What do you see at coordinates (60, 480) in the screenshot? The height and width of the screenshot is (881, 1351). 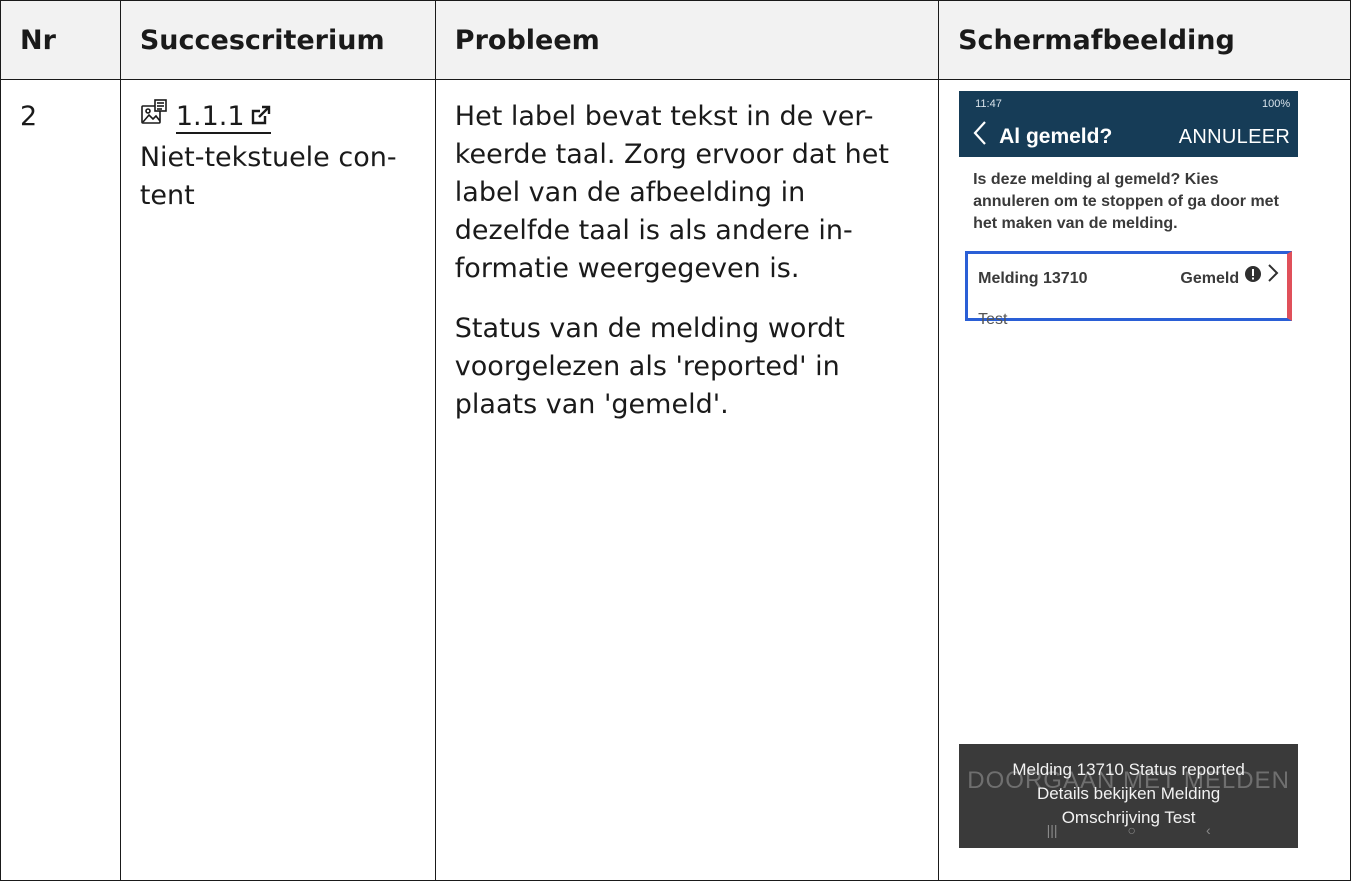 I see `cell-nr: 2` at bounding box center [60, 480].